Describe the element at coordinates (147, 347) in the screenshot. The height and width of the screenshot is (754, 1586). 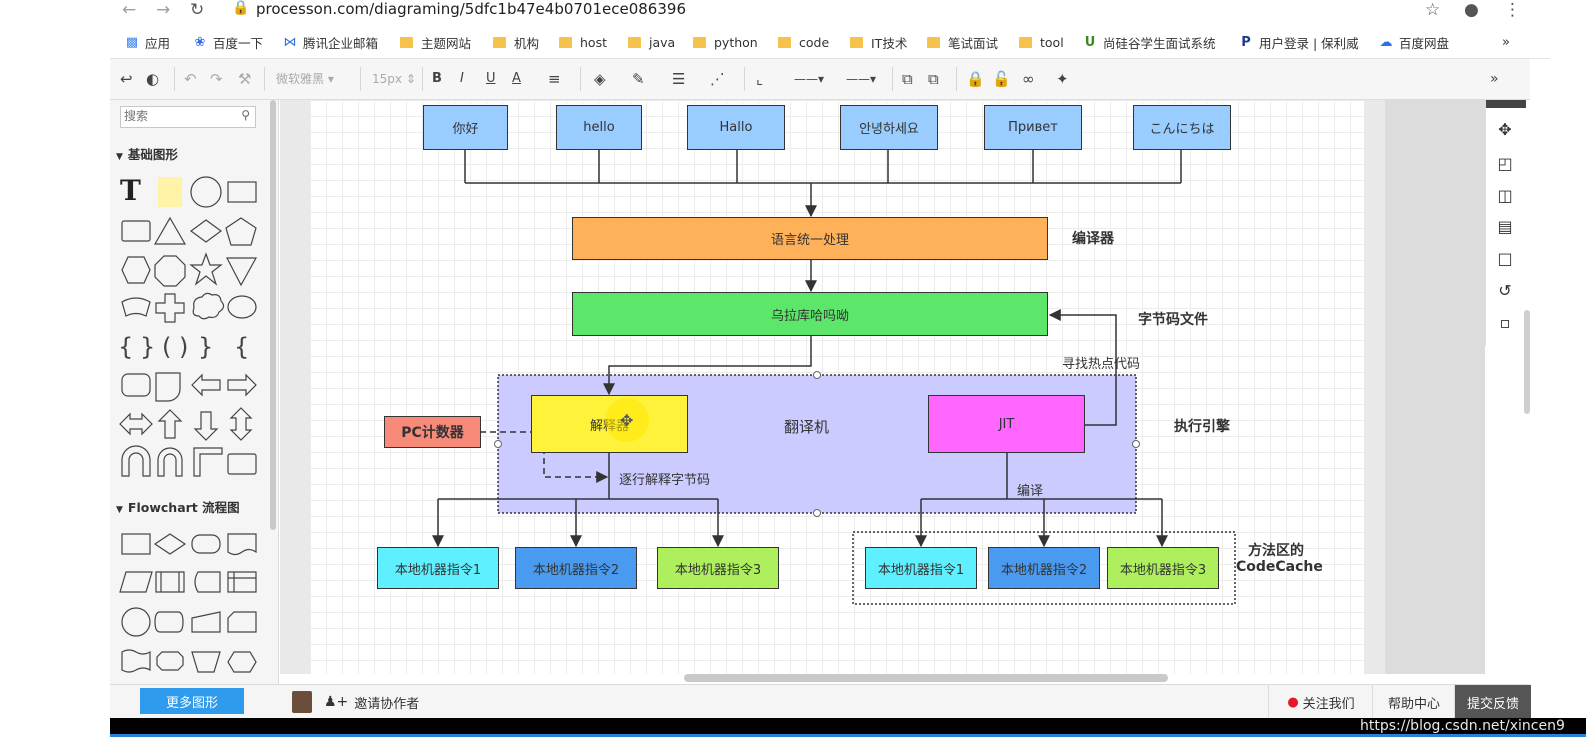
I see `brace-right-shape: }` at that location.